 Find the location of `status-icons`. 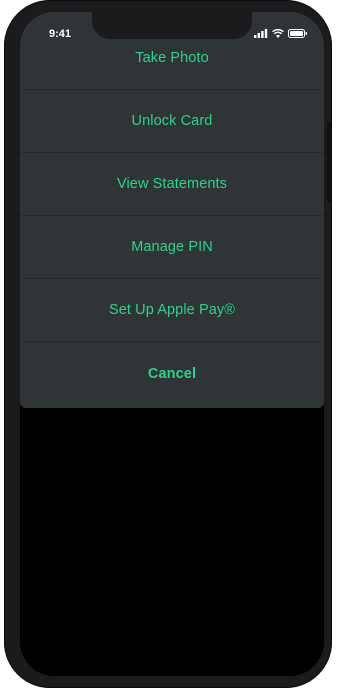

status-icons is located at coordinates (281, 33).